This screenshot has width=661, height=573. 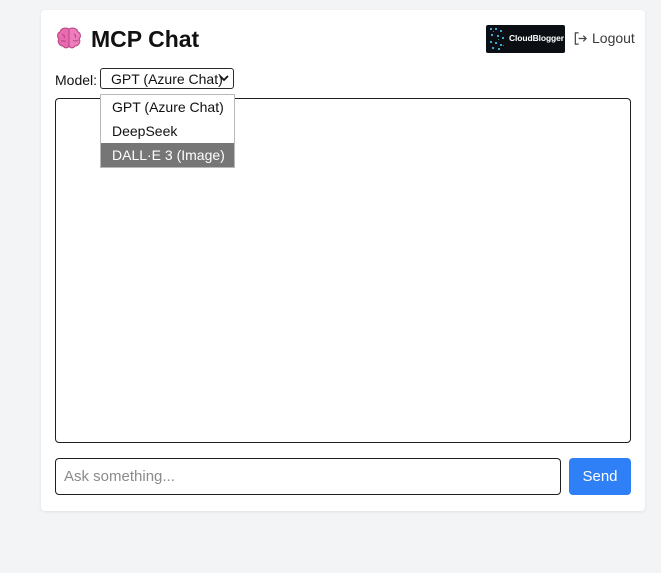 What do you see at coordinates (69, 38) in the screenshot?
I see `brain-icon` at bounding box center [69, 38].